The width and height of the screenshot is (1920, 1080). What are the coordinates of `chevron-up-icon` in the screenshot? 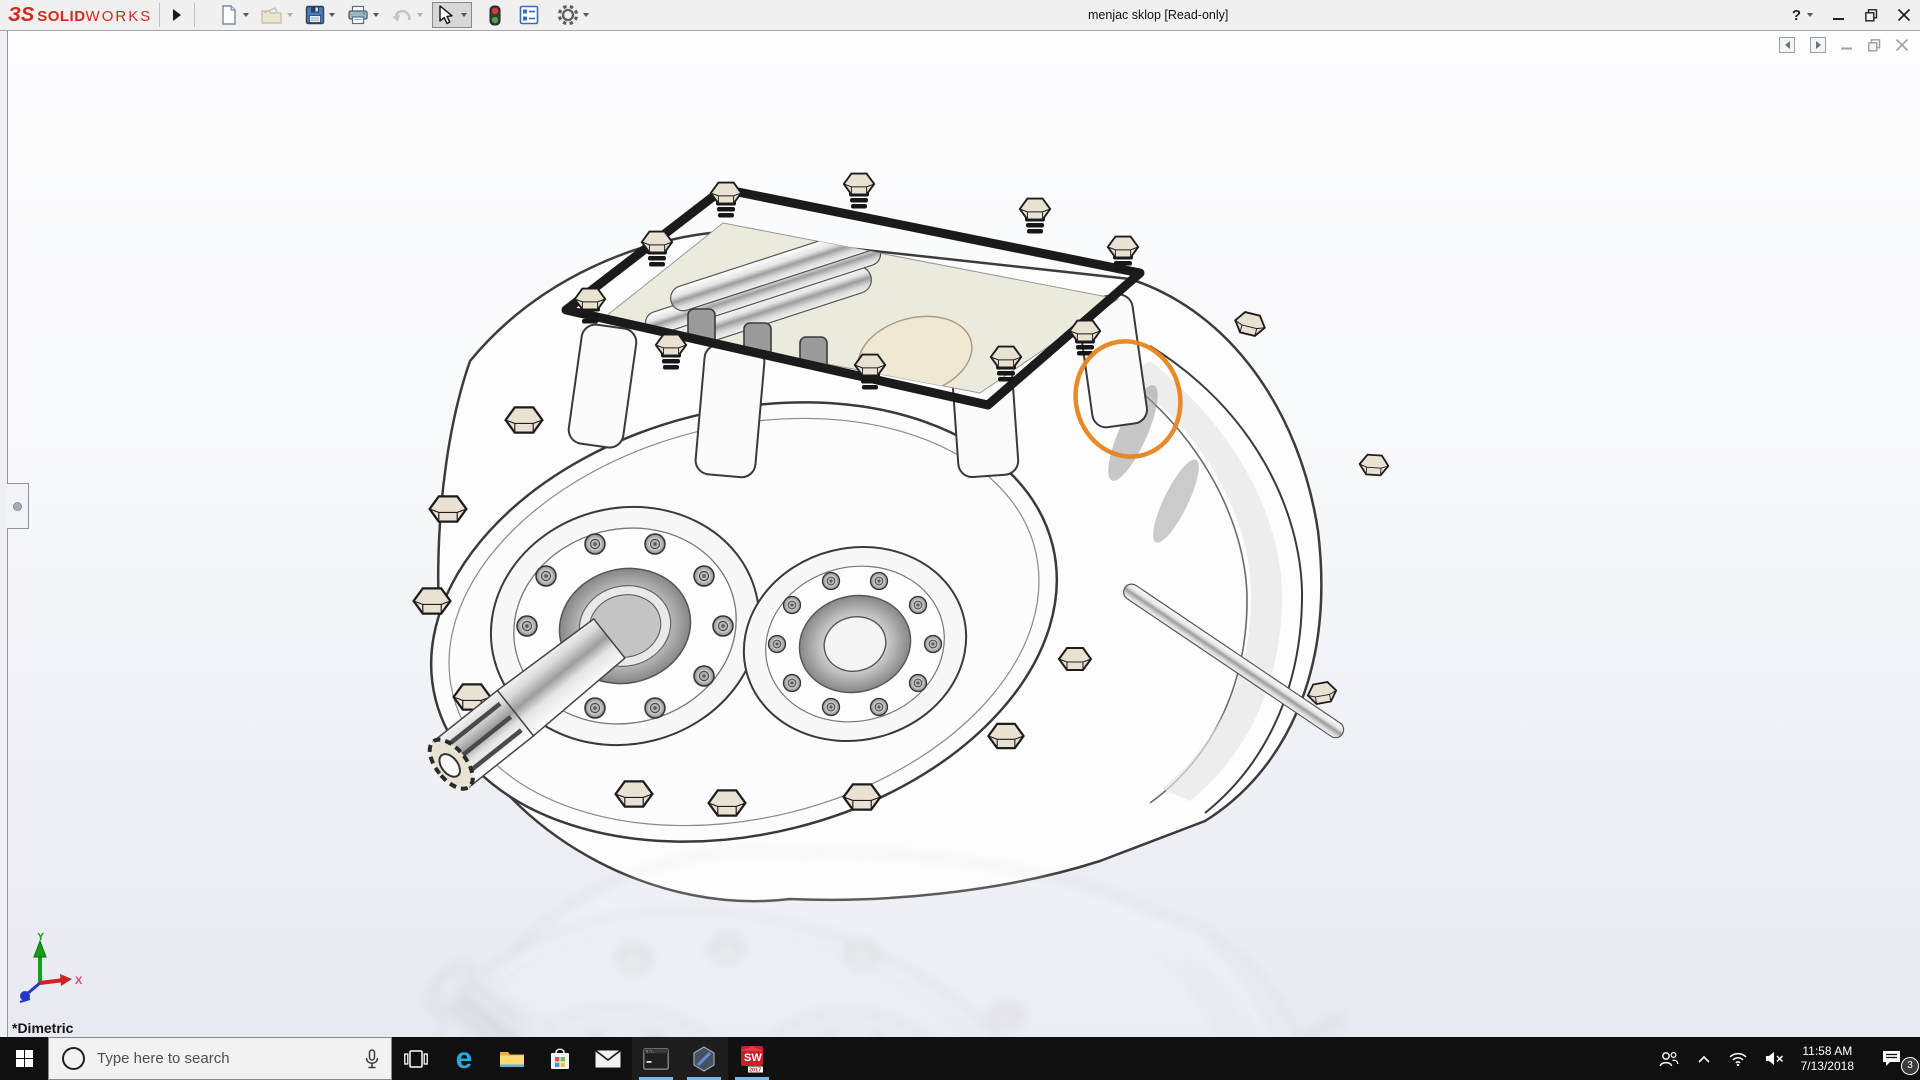 It's located at (1704, 1059).